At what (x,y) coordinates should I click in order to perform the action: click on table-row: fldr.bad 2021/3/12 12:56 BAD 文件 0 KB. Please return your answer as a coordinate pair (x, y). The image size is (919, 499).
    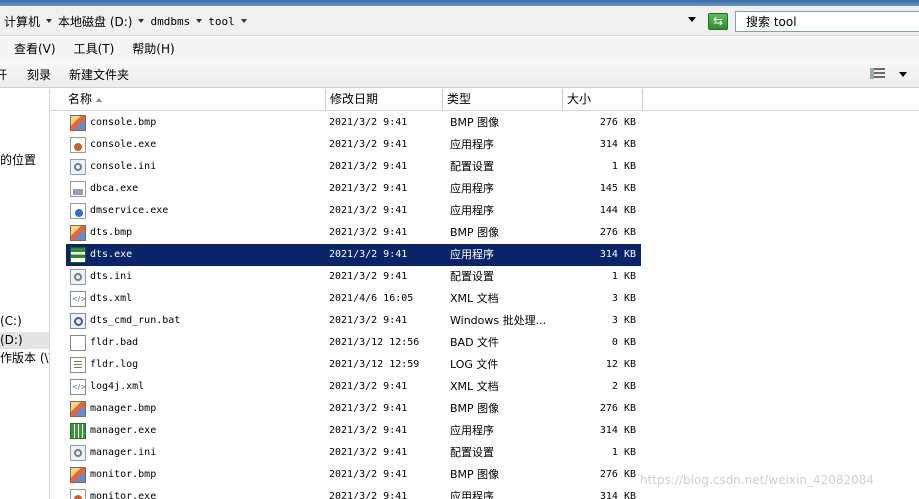
    Looking at the image, I should click on (353, 343).